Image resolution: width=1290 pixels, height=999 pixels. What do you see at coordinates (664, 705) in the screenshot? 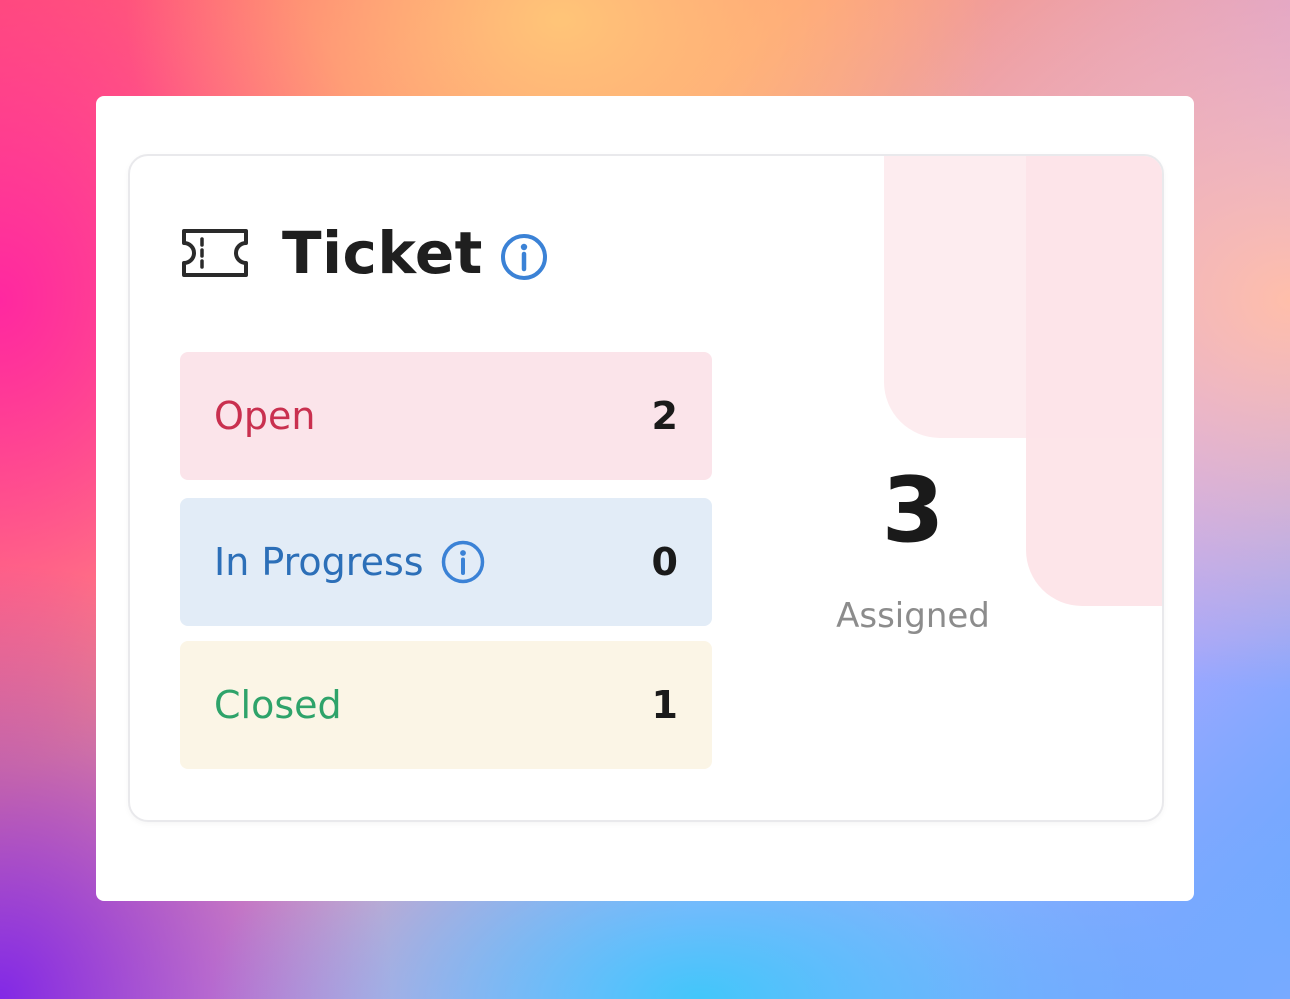
I see `status-count: 1` at bounding box center [664, 705].